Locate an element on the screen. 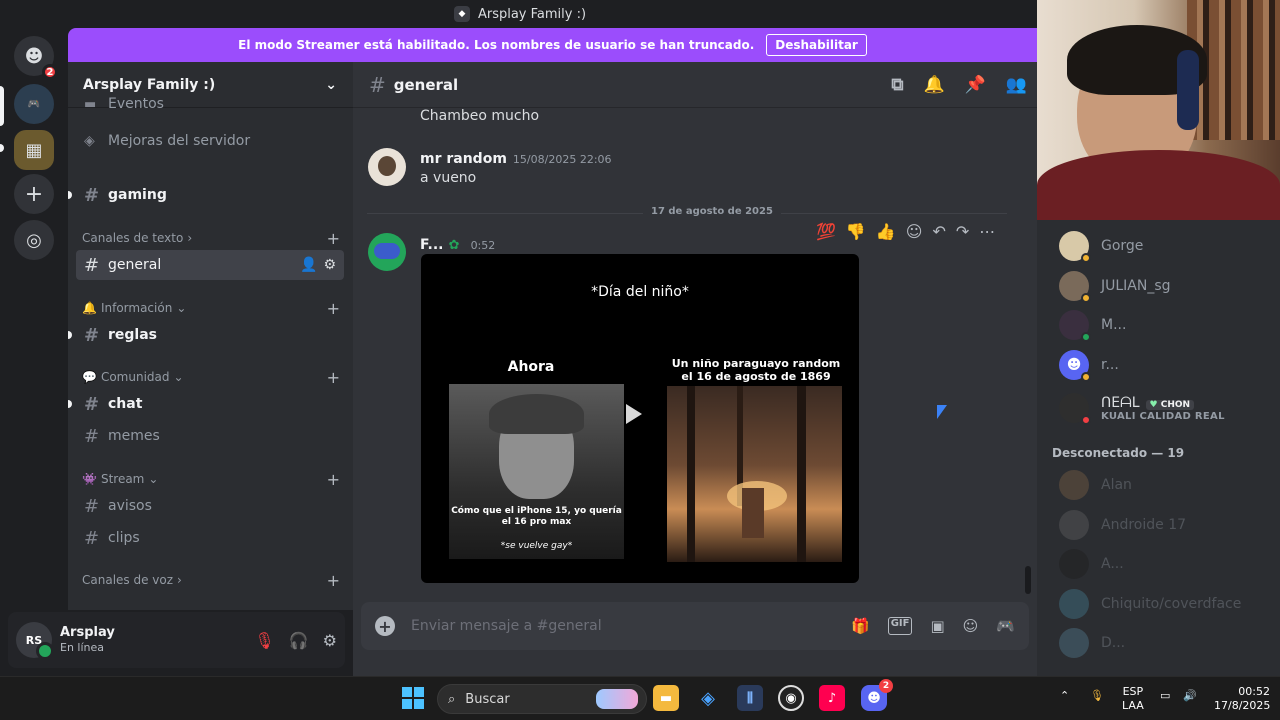 Image resolution: width=1280 pixels, height=720 pixels. add-server-button: + is located at coordinates (34, 194).